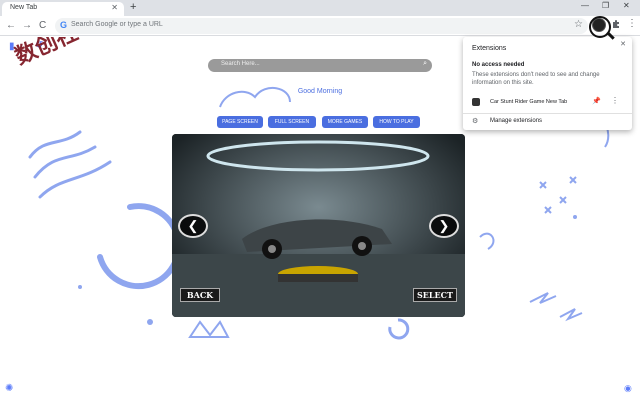  Describe the element at coordinates (27, 26) in the screenshot. I see `forward-icon: →` at that location.